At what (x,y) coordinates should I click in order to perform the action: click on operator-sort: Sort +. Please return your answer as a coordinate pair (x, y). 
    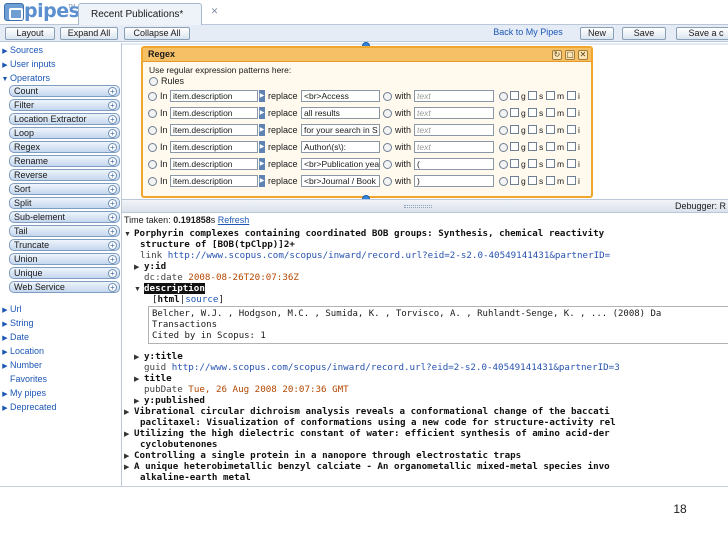
    Looking at the image, I should click on (64, 189).